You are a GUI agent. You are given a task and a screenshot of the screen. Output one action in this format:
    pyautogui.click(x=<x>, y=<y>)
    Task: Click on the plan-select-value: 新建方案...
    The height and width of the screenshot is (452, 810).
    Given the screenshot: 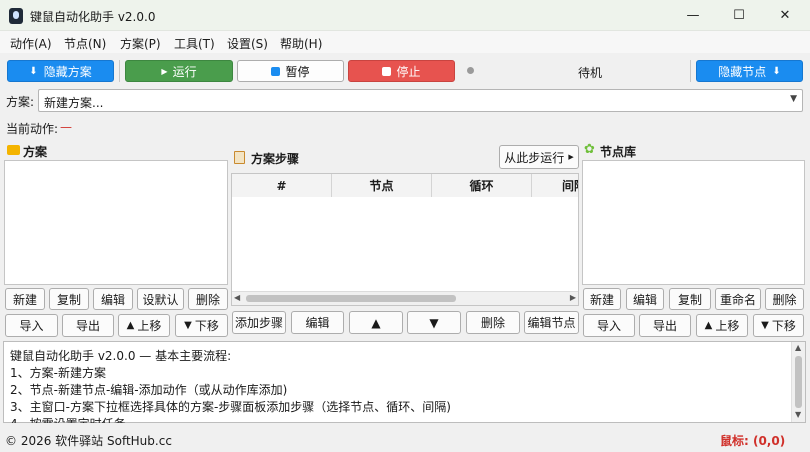 What is the action you would take?
    pyautogui.click(x=74, y=103)
    